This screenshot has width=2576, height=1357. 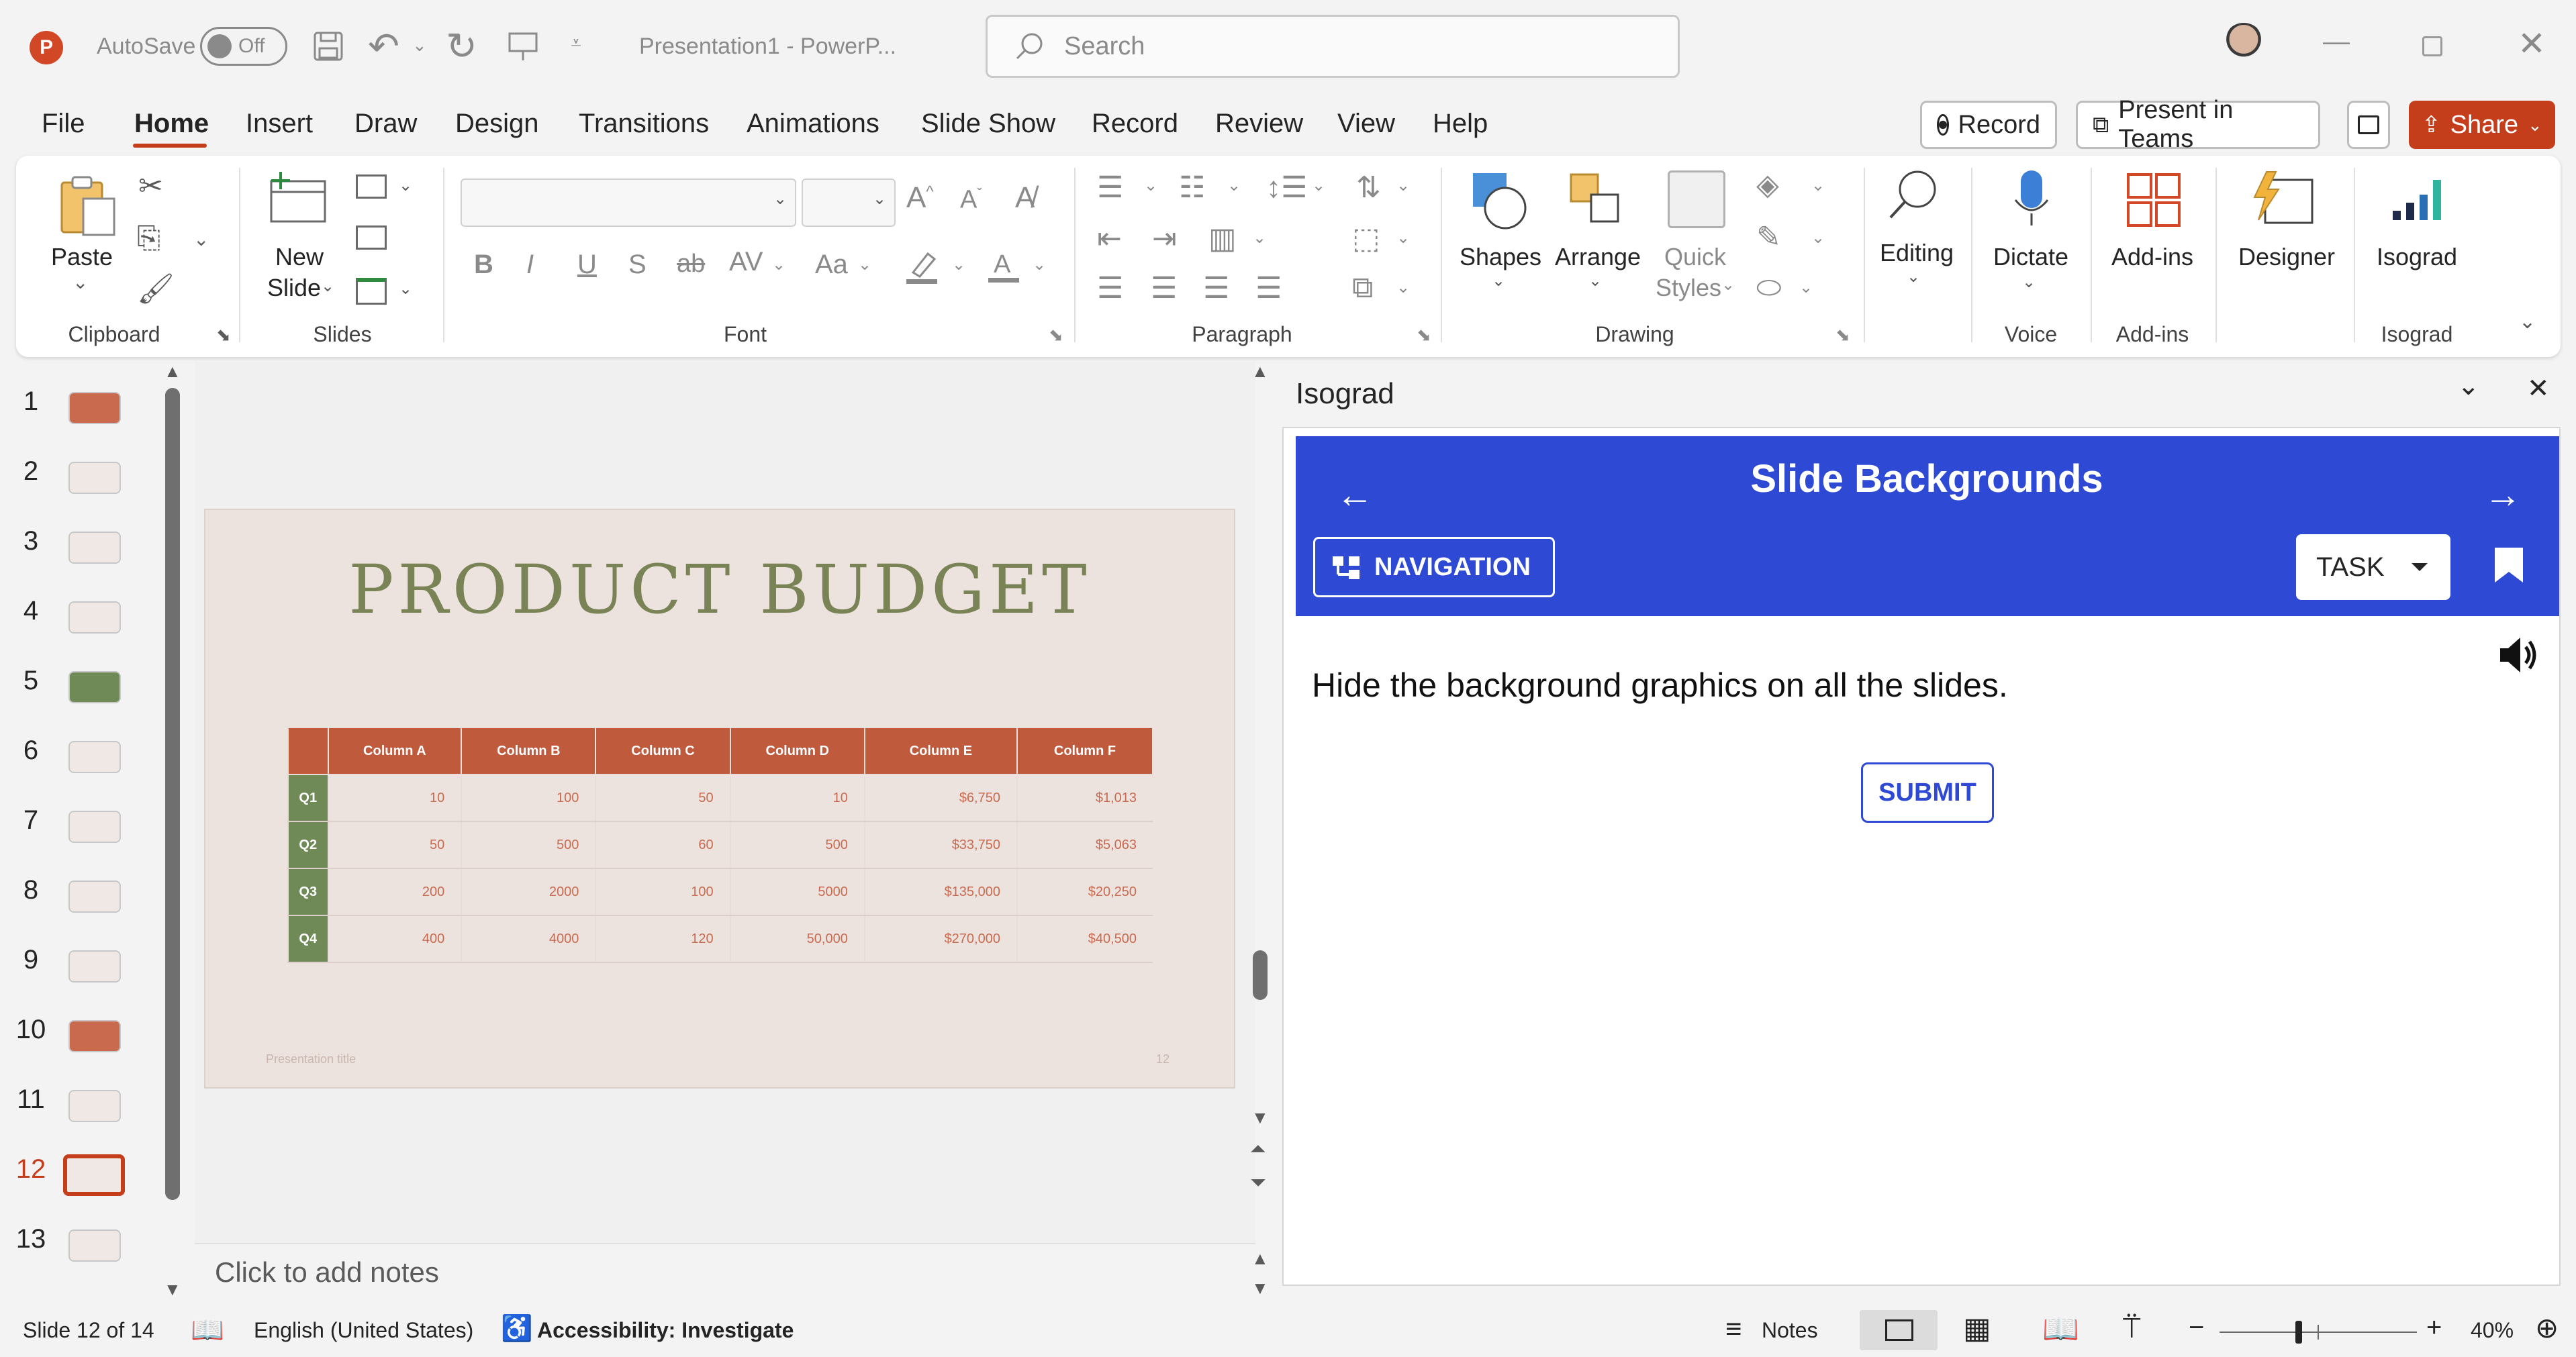 What do you see at coordinates (328, 46) in the screenshot?
I see `save-icon` at bounding box center [328, 46].